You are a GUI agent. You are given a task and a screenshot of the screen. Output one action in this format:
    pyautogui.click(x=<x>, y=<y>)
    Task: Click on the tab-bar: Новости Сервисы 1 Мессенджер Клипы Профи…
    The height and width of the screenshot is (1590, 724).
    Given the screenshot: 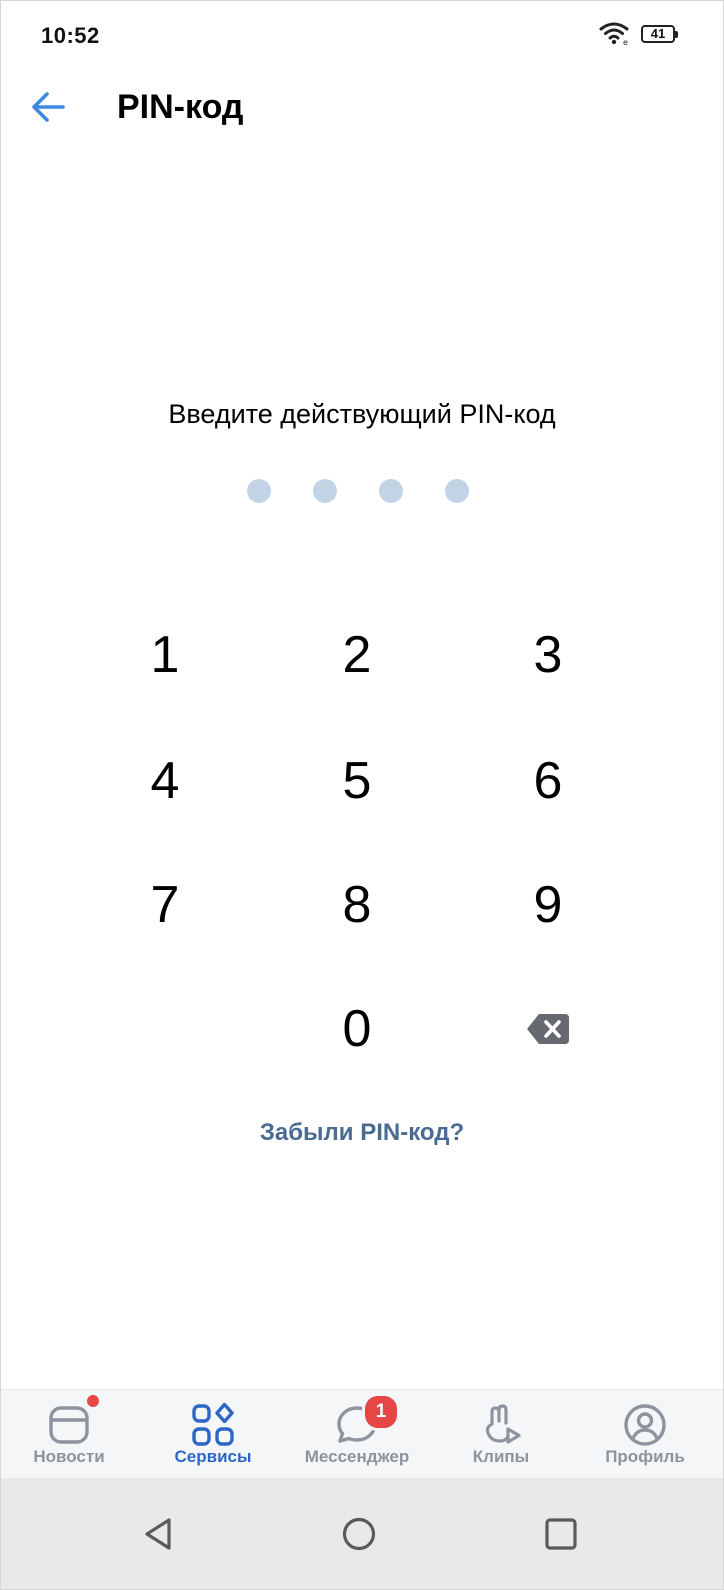 What is the action you would take?
    pyautogui.click(x=362, y=1433)
    